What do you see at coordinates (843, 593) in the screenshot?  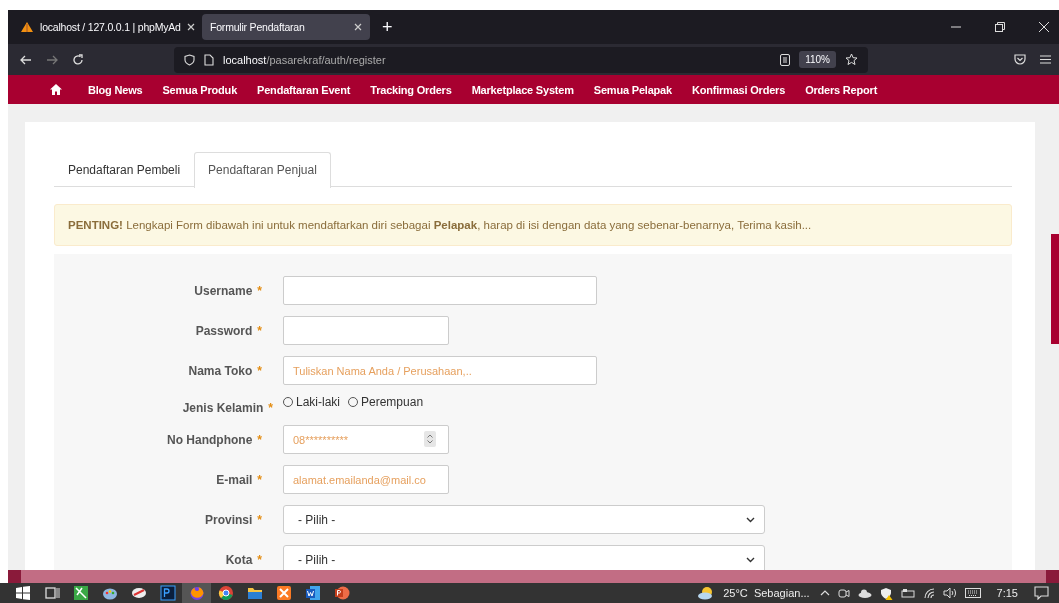 I see `meet-icon` at bounding box center [843, 593].